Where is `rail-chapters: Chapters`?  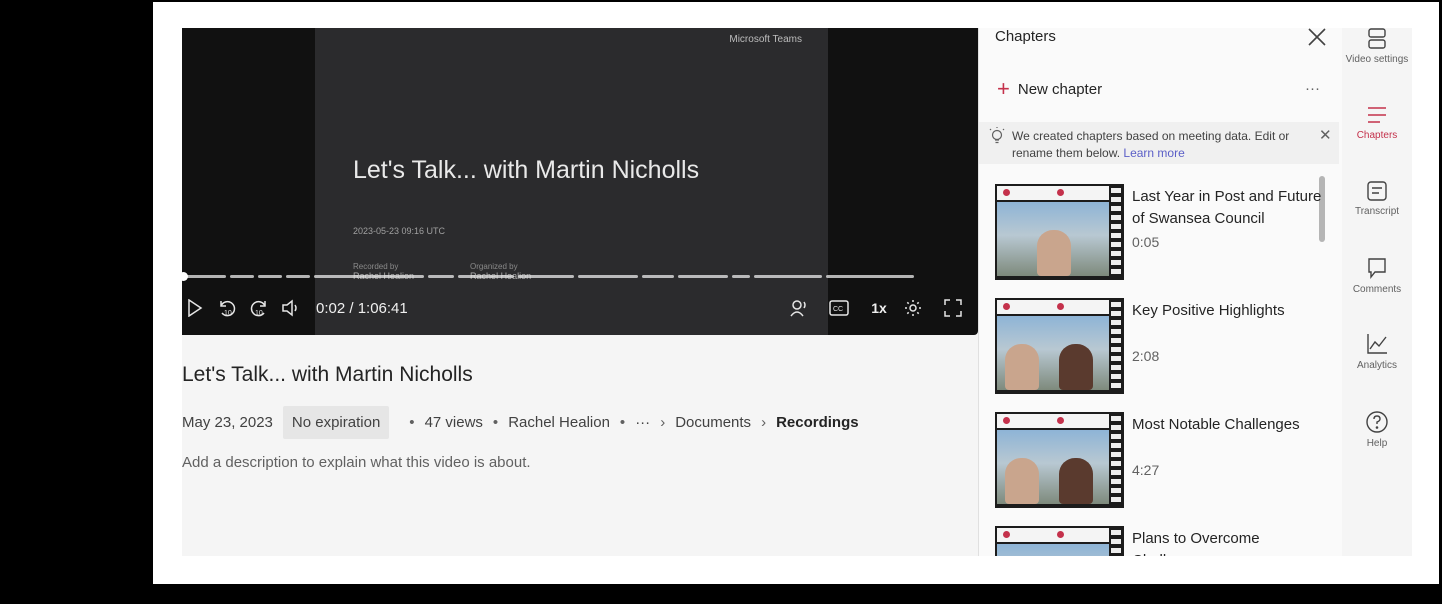 rail-chapters: Chapters is located at coordinates (1377, 122).